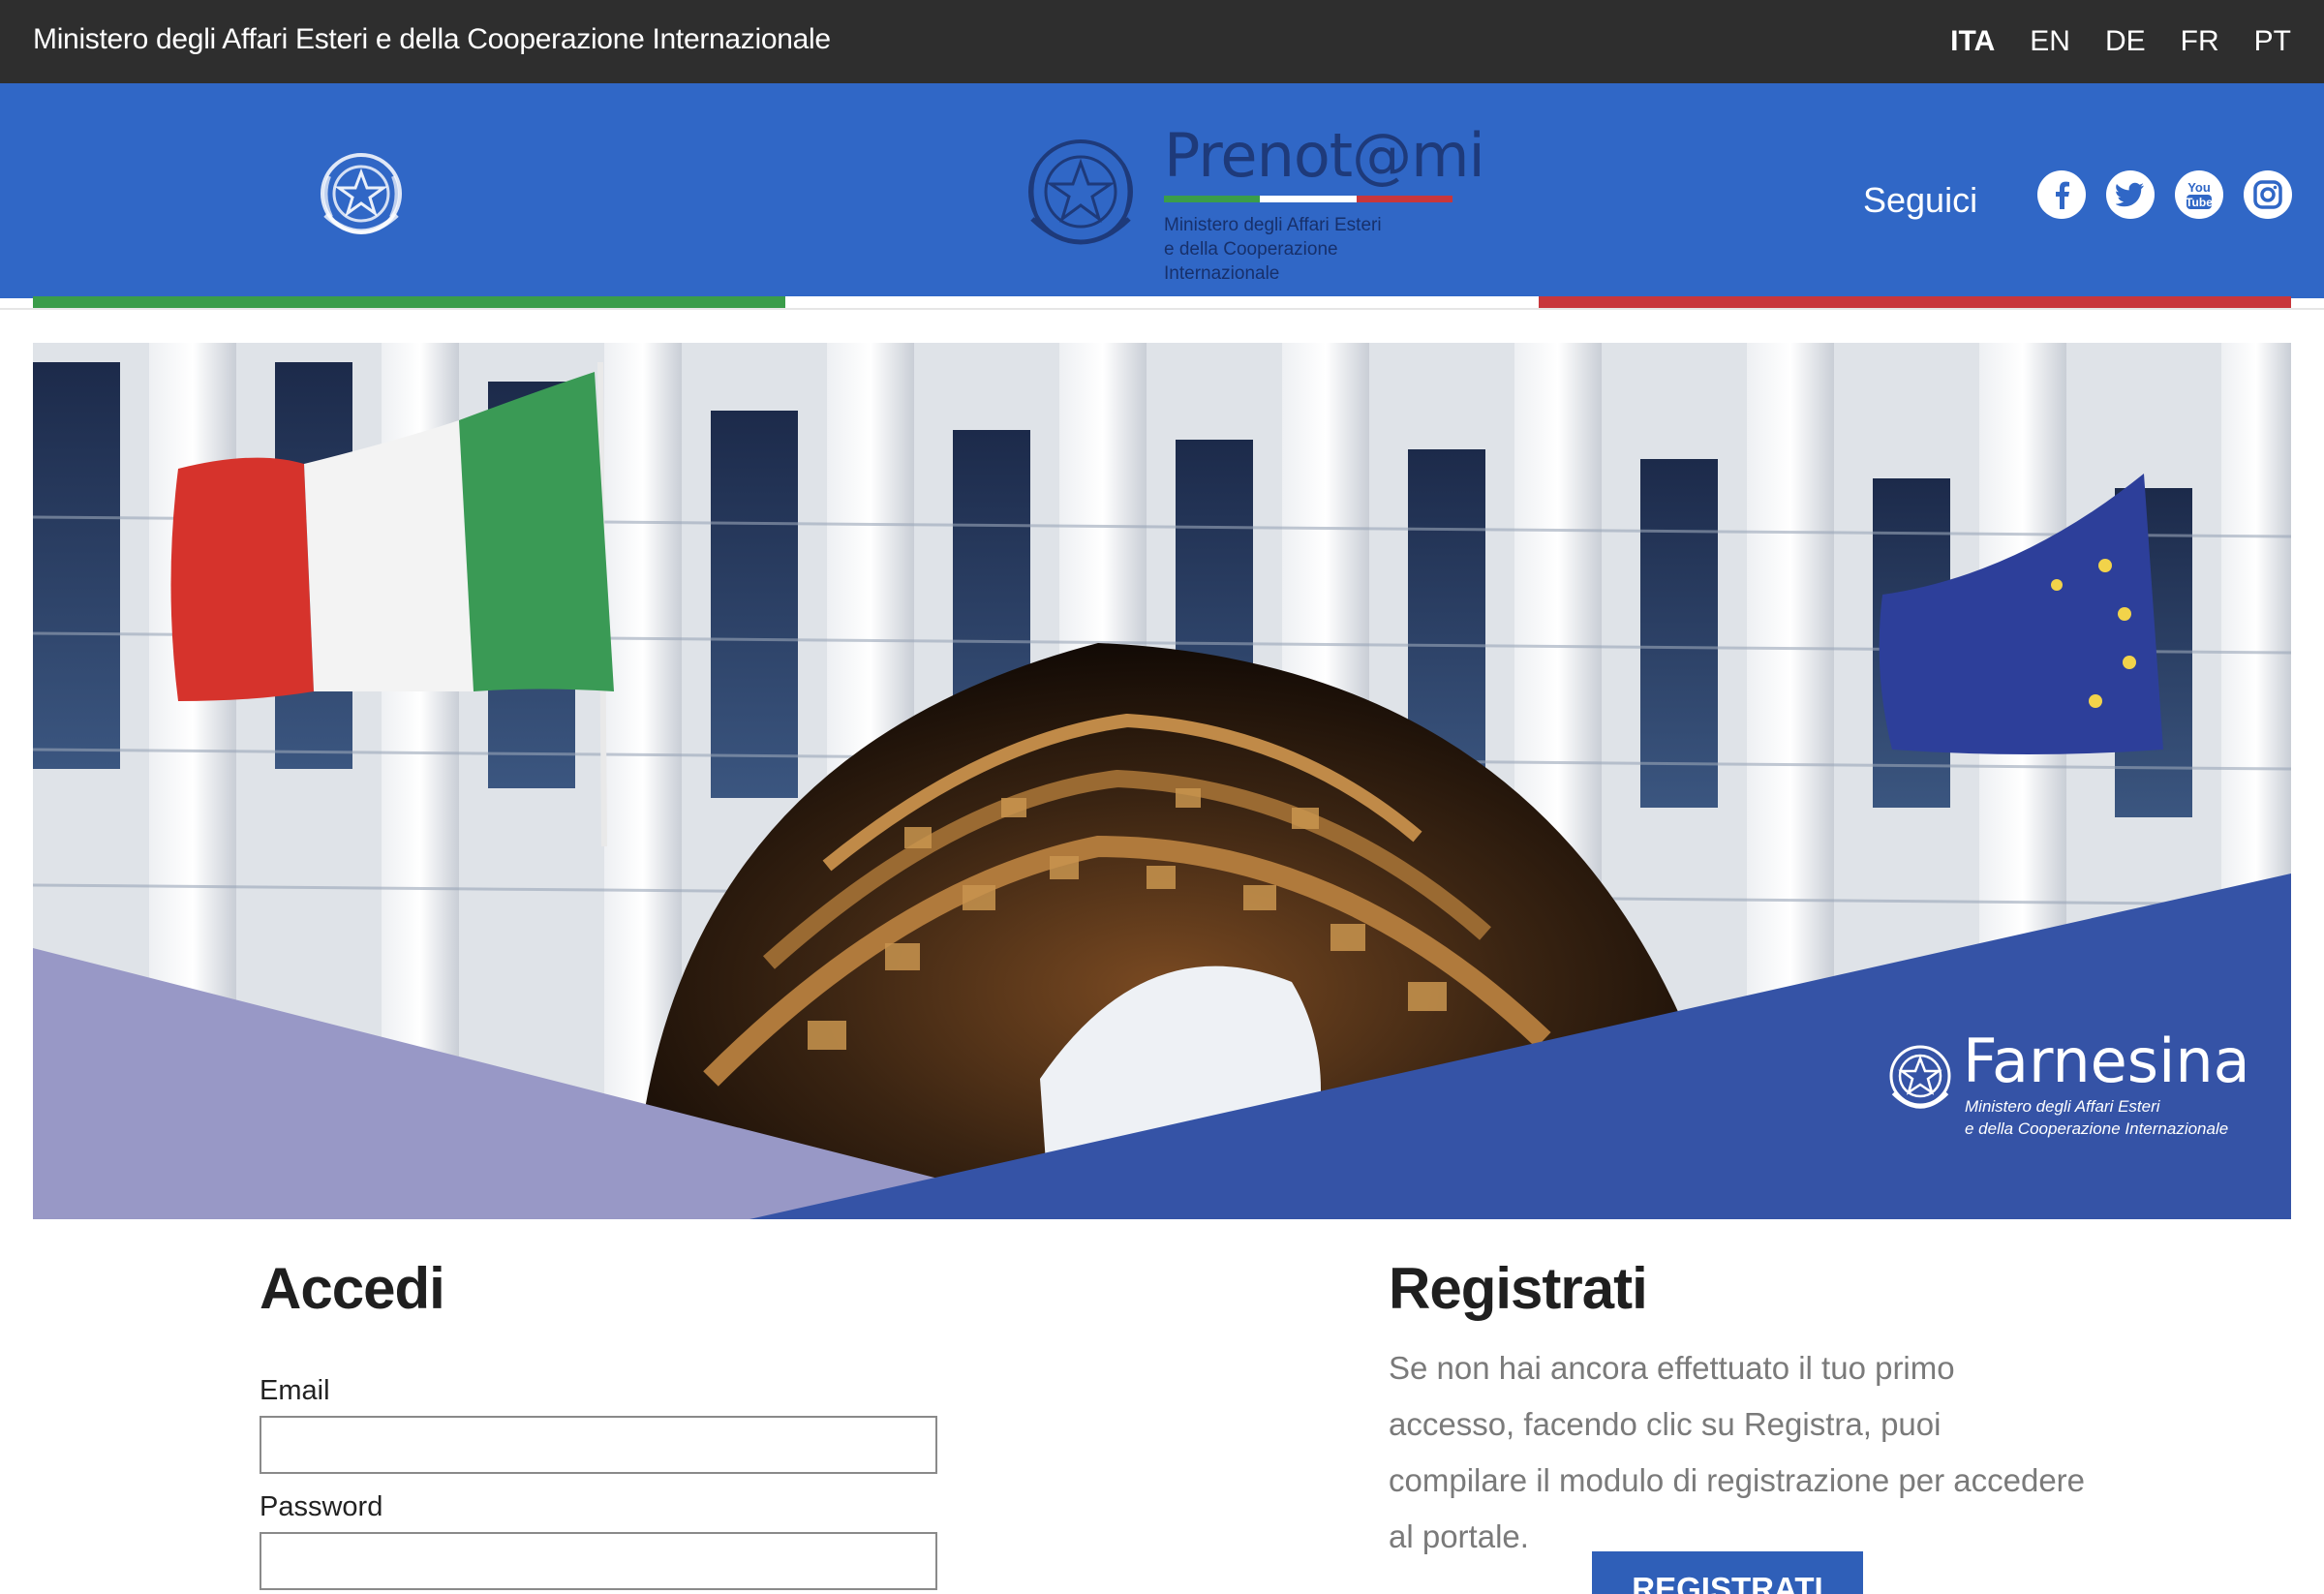 The width and height of the screenshot is (2324, 1594). I want to click on svg-text: You, so click(2199, 187).